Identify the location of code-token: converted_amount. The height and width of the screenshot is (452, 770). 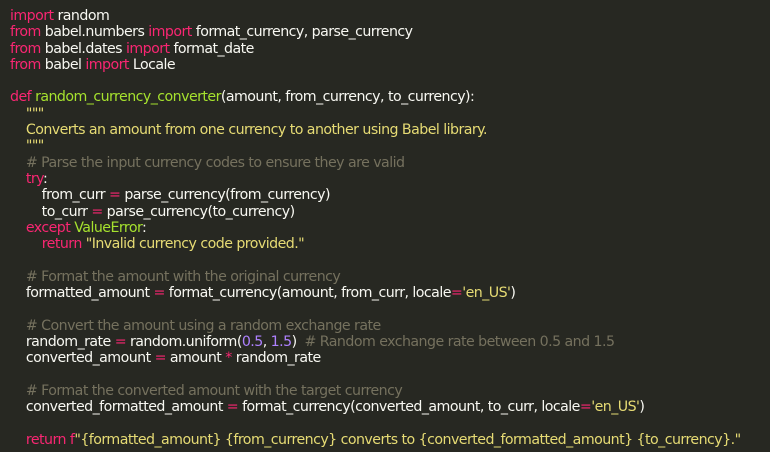
(82, 358).